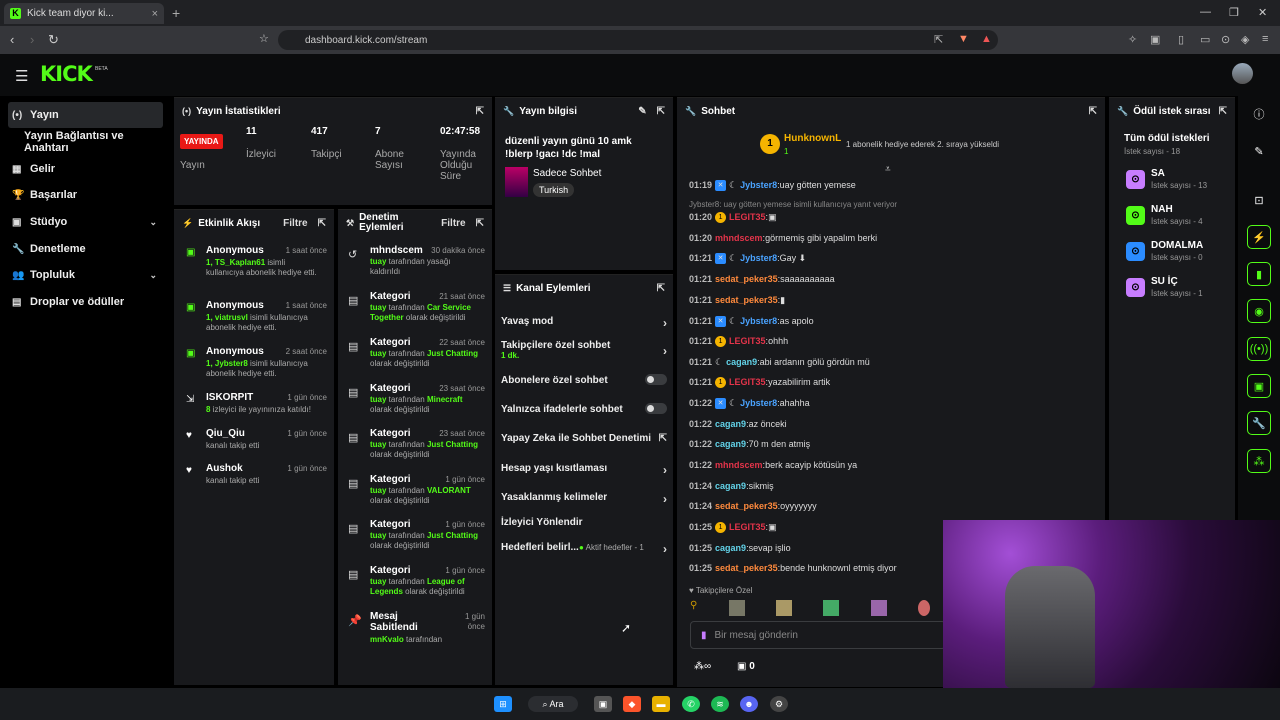 This screenshot has height=720, width=1280. What do you see at coordinates (720, 704) in the screenshot?
I see `spotify-icon: ≋` at bounding box center [720, 704].